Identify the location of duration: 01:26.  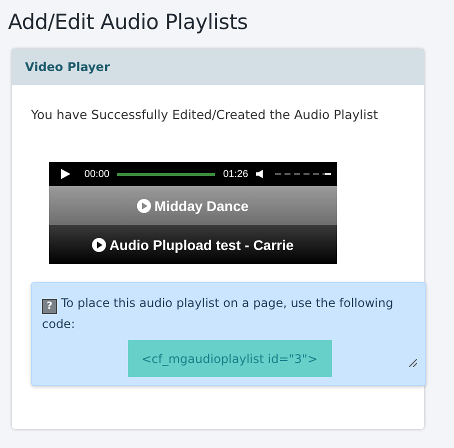
(235, 174).